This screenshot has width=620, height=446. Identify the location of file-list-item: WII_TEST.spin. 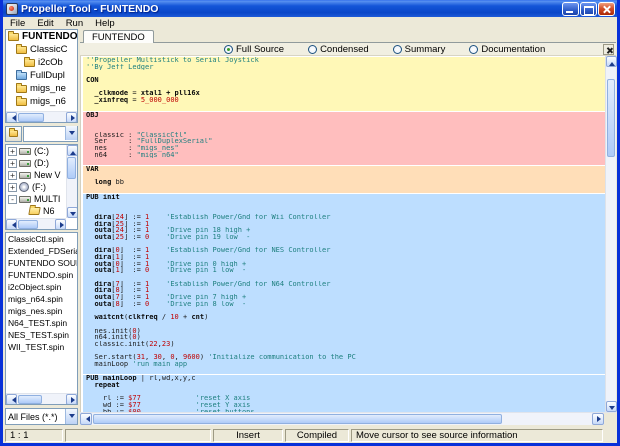
(41, 347).